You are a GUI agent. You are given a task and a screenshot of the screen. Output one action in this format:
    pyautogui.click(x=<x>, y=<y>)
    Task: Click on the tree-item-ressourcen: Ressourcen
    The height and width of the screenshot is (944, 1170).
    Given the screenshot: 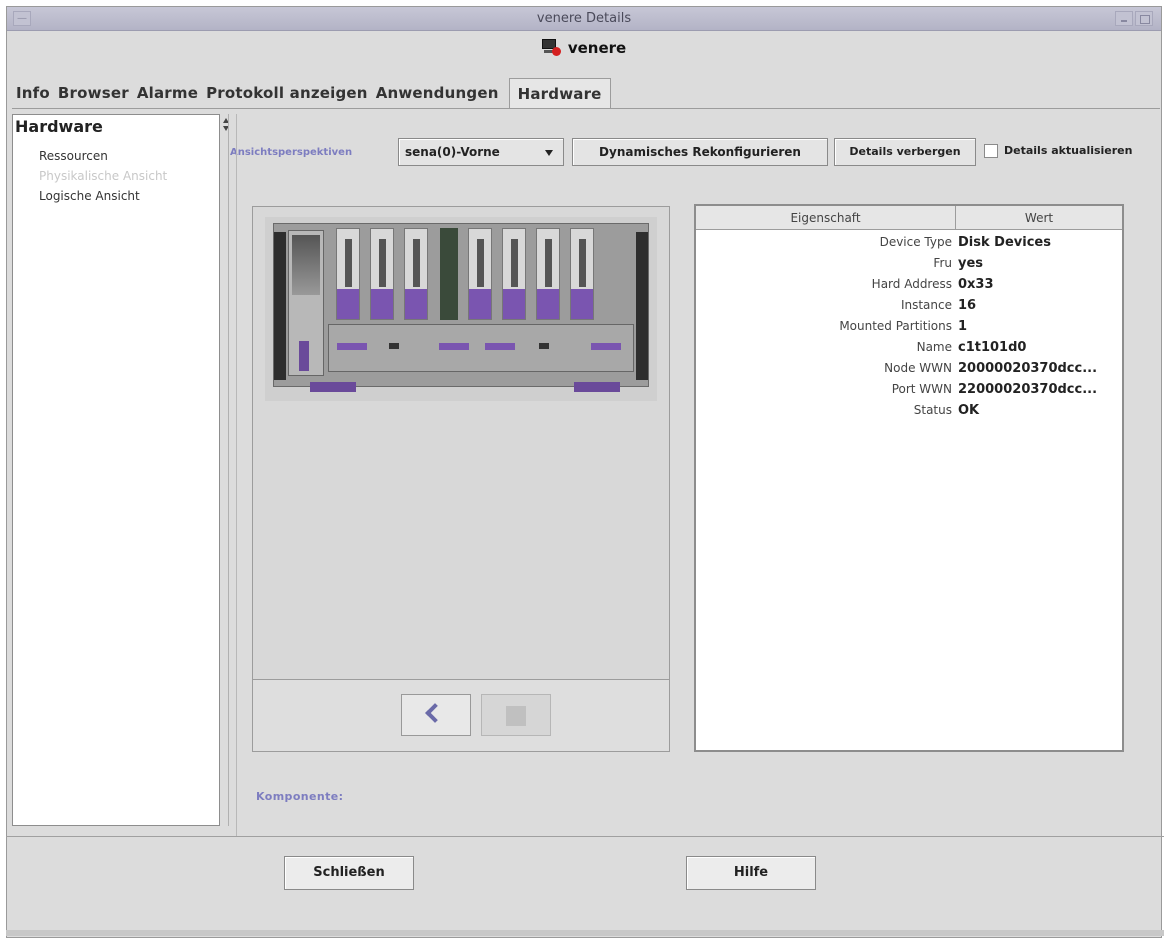 What is the action you would take?
    pyautogui.click(x=73, y=156)
    